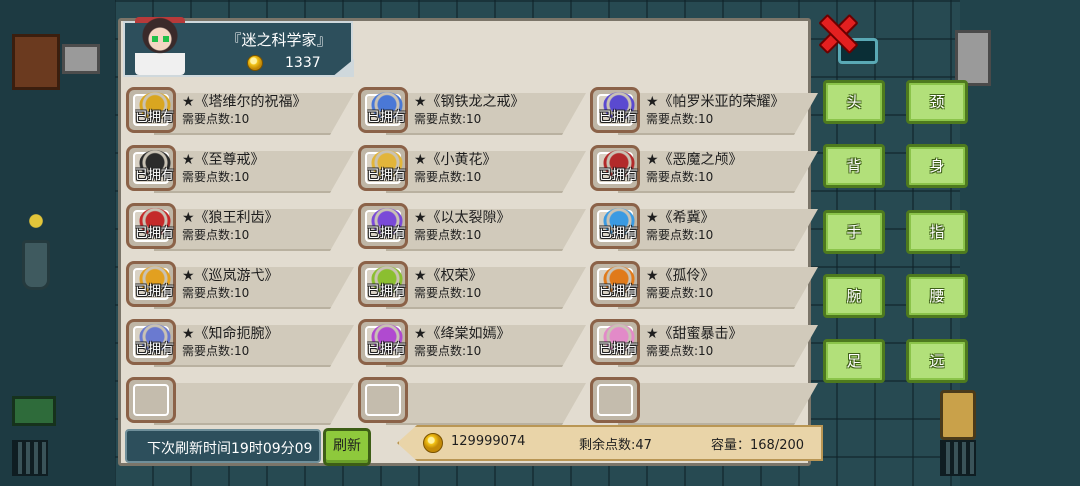  I want to click on shop-item: 已拥有 ★《塔维尔的祝福》 需要点数:10, so click(239, 110).